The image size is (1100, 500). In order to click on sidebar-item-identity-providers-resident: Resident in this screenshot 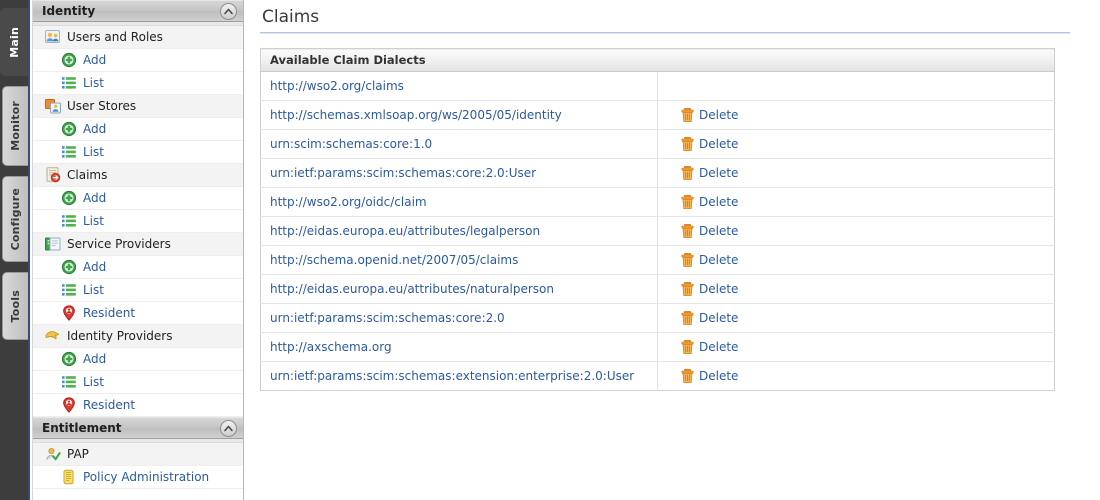, I will do `click(138, 405)`.